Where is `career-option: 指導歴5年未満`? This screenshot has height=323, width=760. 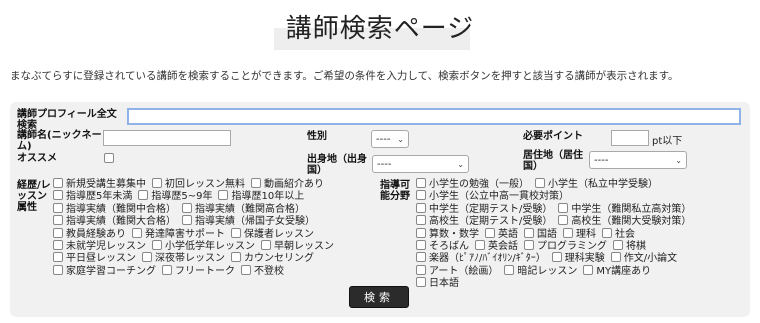 career-option: 指導歴5年未満 is located at coordinates (92, 196).